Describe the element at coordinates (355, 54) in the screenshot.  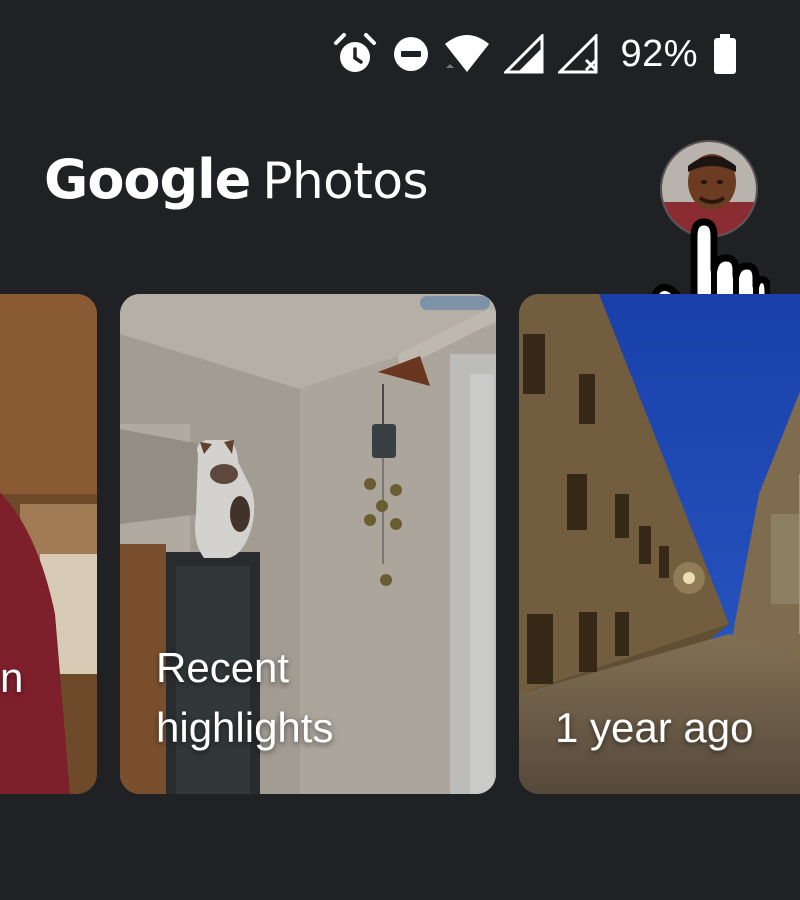
I see `alarm-icon` at that location.